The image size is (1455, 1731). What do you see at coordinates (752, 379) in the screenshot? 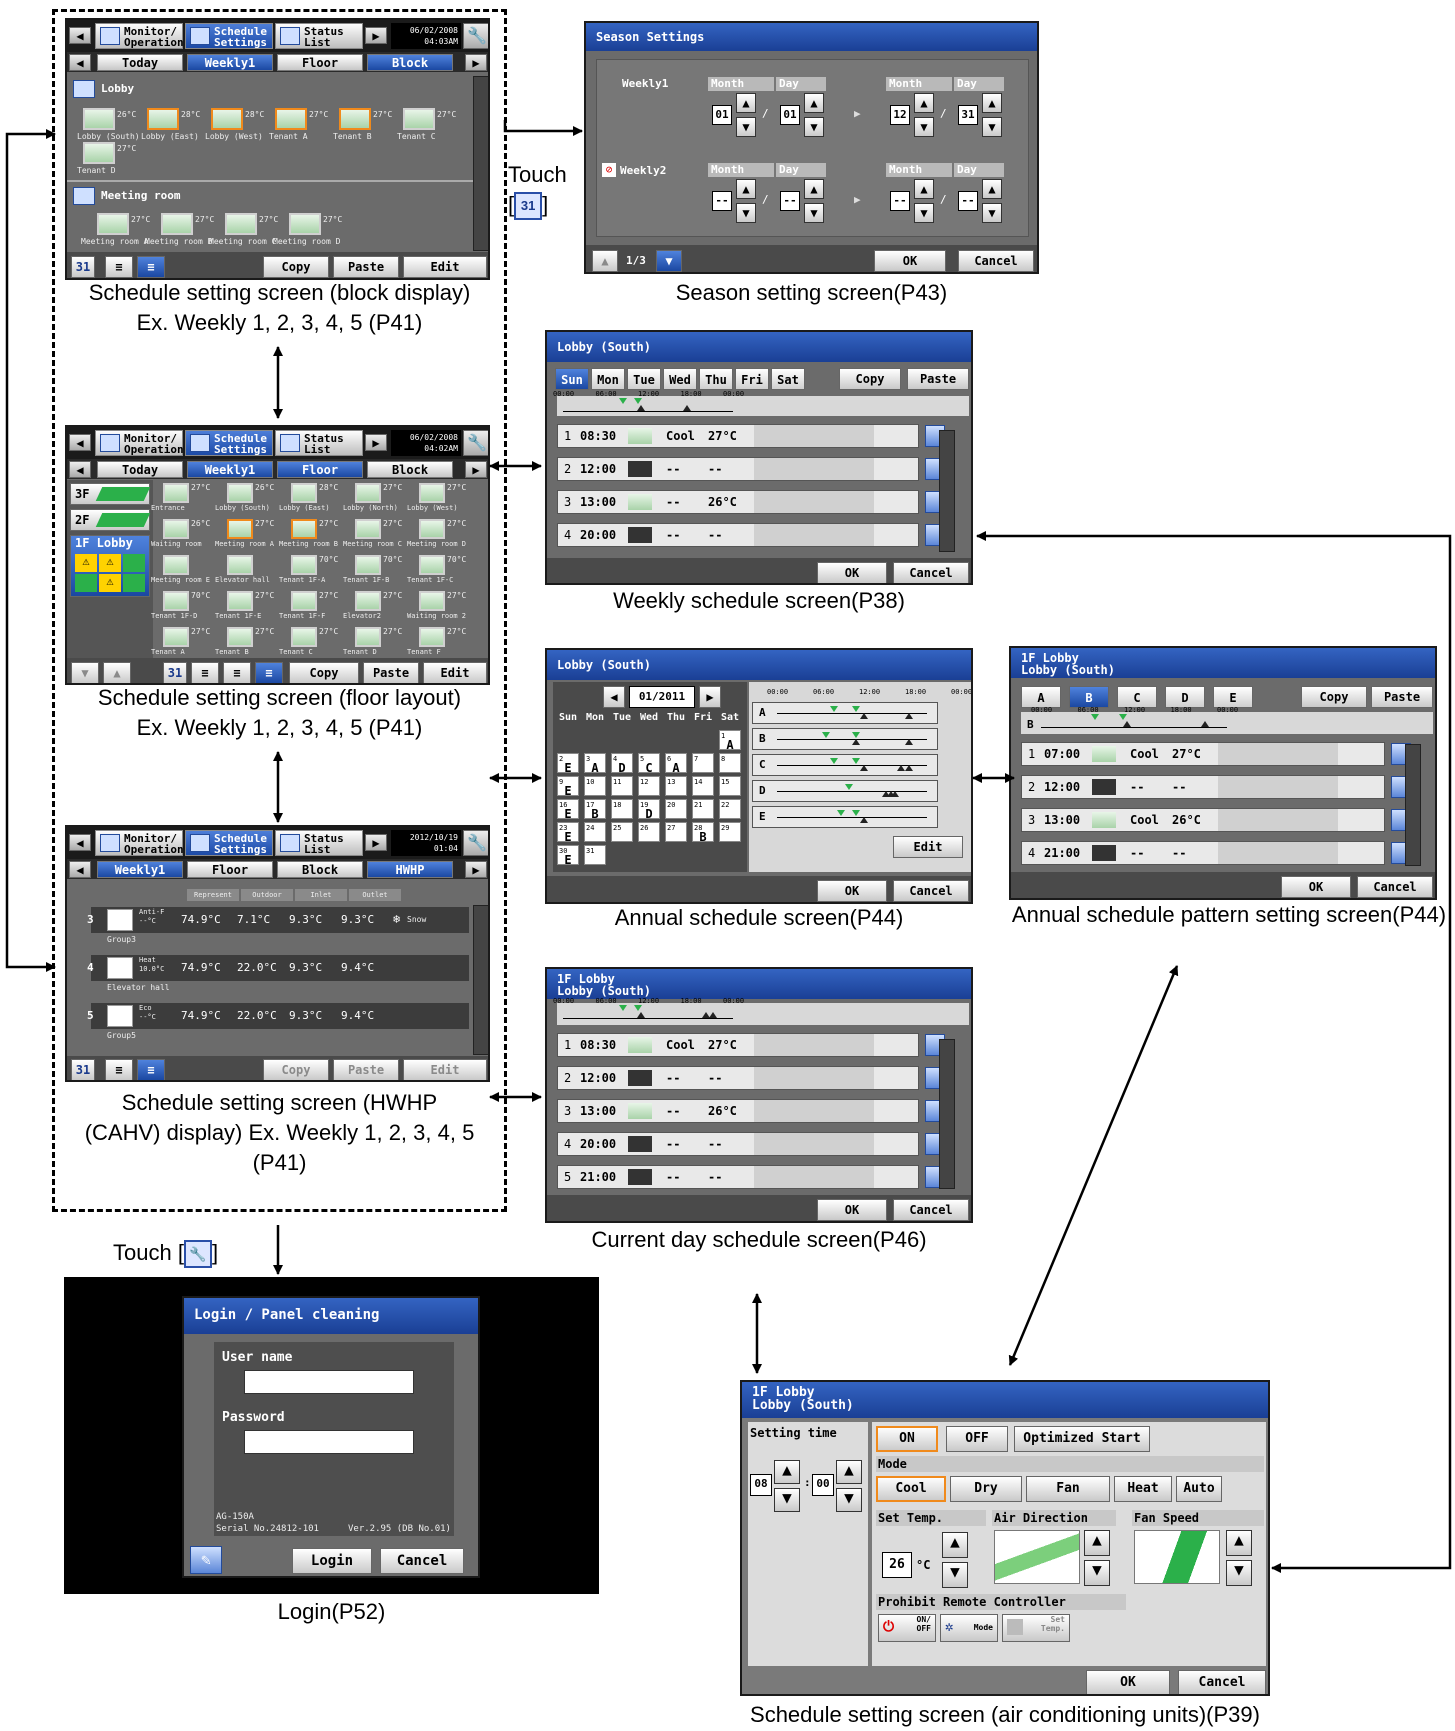
I see `day-tab-fri: Fri` at bounding box center [752, 379].